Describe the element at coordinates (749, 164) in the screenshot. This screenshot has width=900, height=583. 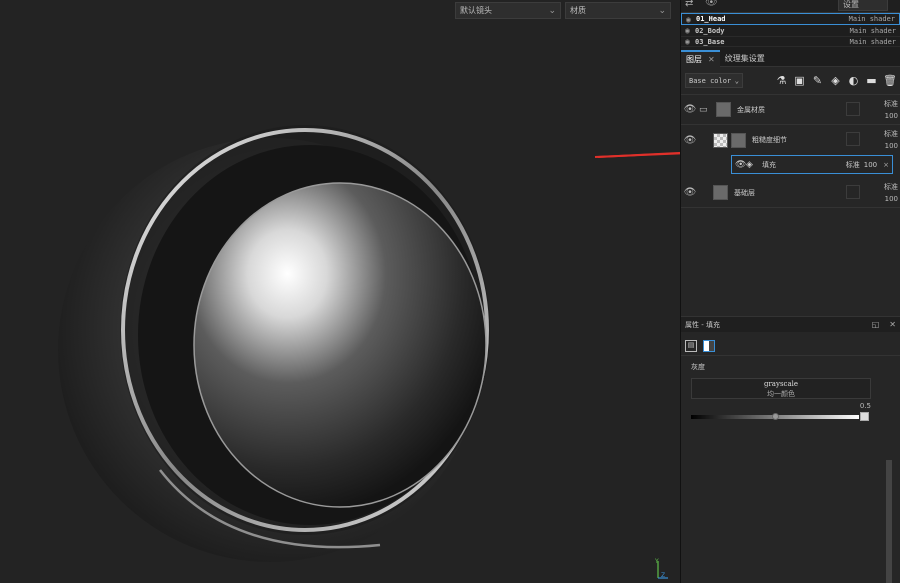
I see `fill-bucket-icon: ◈` at that location.